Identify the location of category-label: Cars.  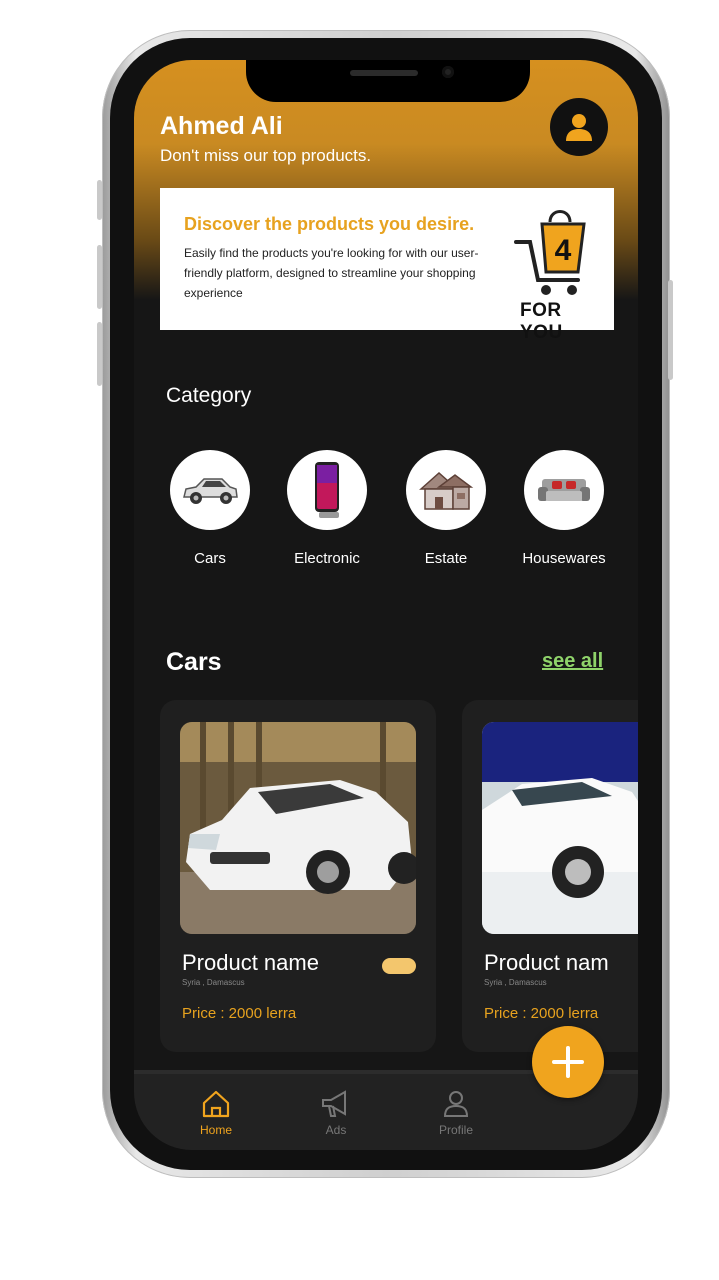
(210, 558).